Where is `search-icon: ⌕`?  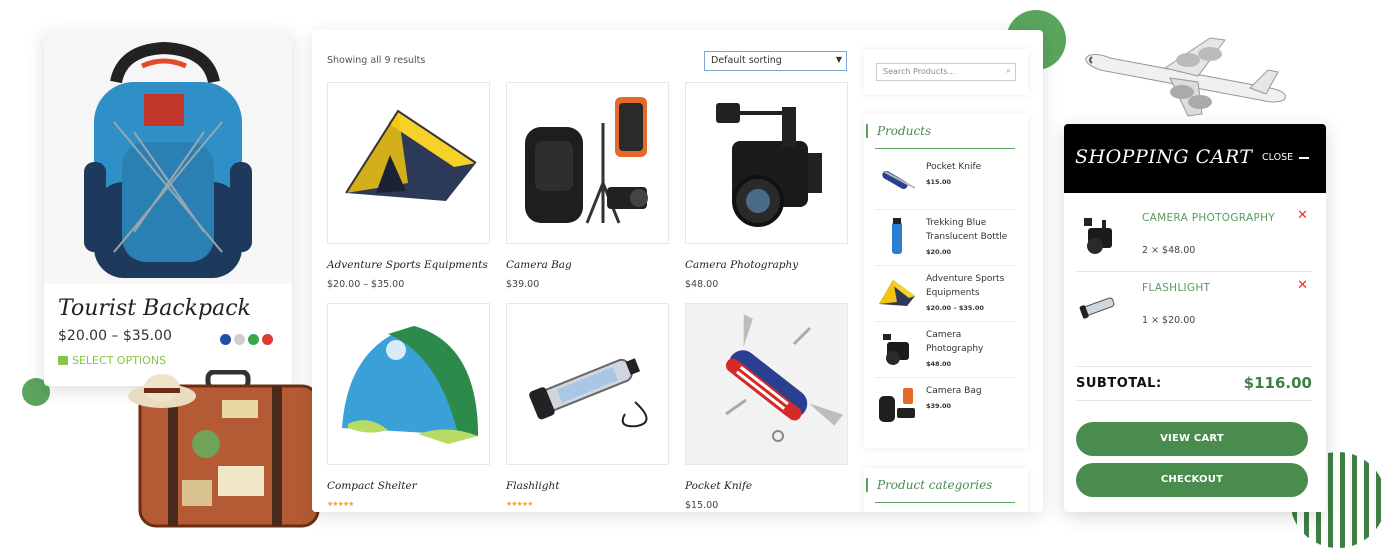
search-icon: ⌕ is located at coordinates (1008, 71).